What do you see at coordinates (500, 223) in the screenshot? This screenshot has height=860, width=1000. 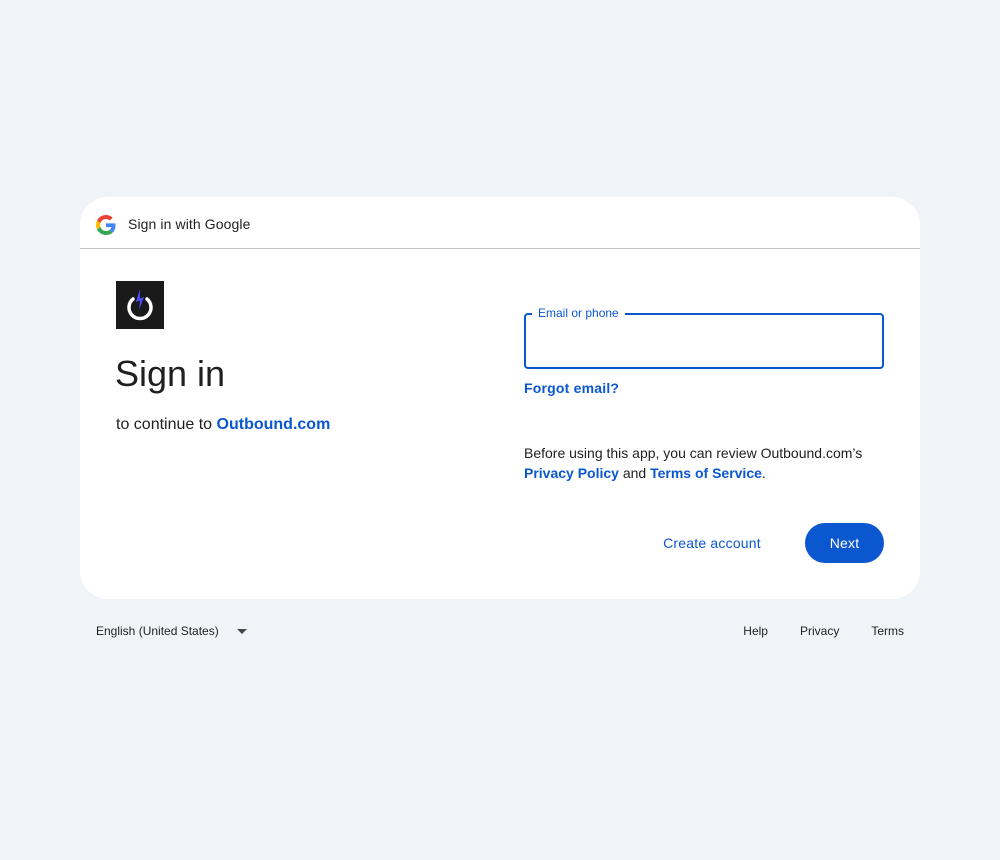 I see `card-header: Sign in with Google` at bounding box center [500, 223].